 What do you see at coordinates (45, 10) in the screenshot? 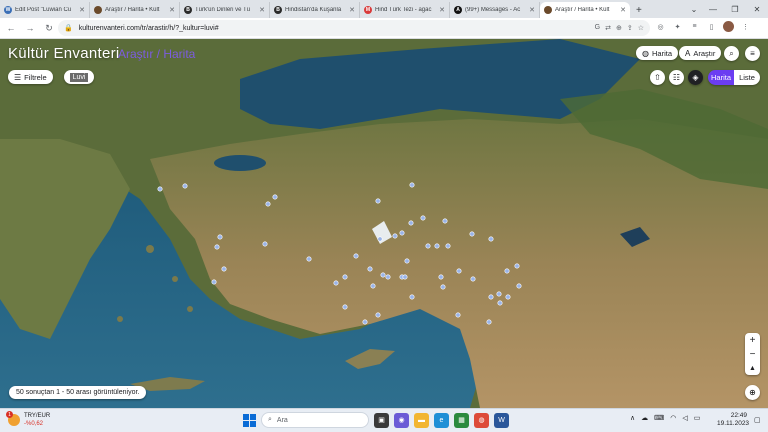
I see `browser-tab: W Edit Post "Luwian Cu ✕` at bounding box center [45, 10].